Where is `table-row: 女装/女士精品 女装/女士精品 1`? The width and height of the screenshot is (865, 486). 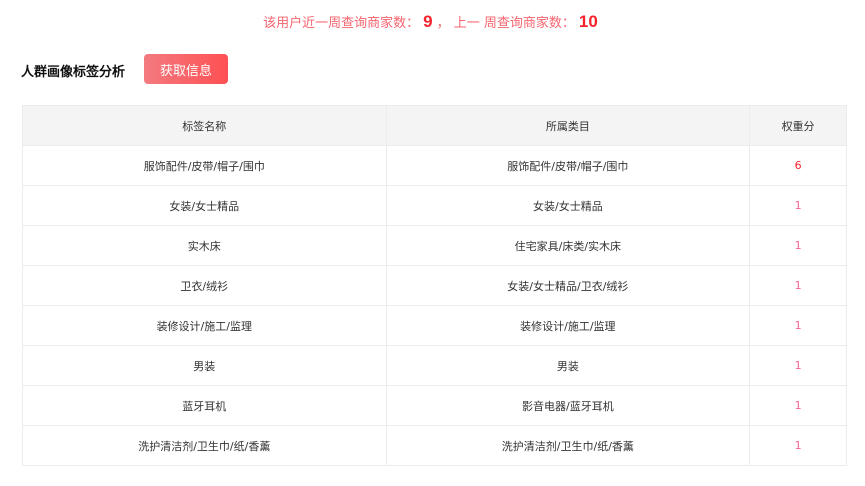 table-row: 女装/女士精品 女装/女士精品 1 is located at coordinates (434, 205).